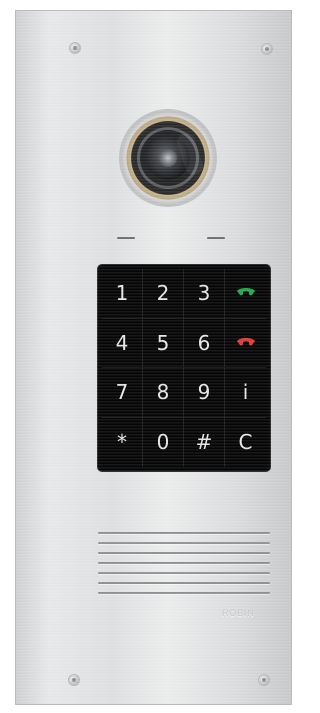  Describe the element at coordinates (74, 680) in the screenshot. I see `bottom-left-screw-icon` at that location.